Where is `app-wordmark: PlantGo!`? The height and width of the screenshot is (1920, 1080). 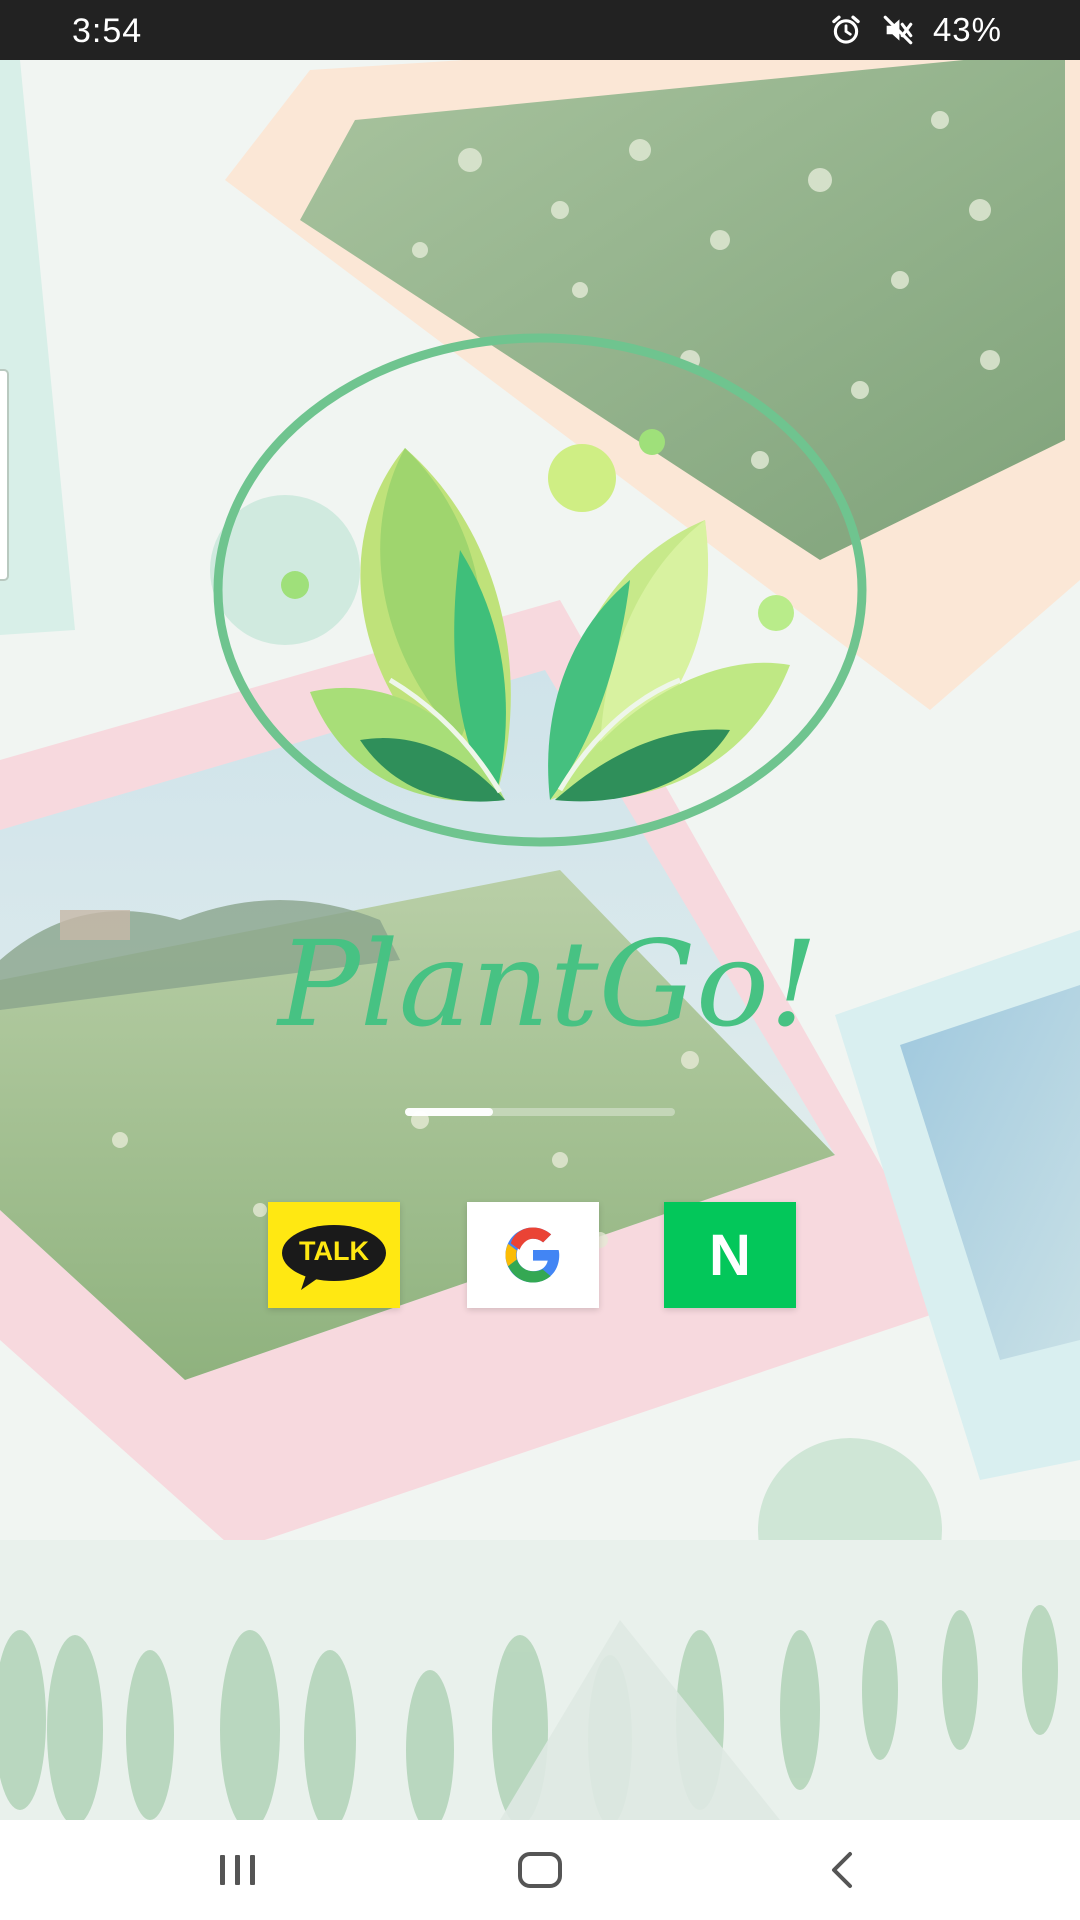 app-wordmark: PlantGo! is located at coordinates (550, 990).